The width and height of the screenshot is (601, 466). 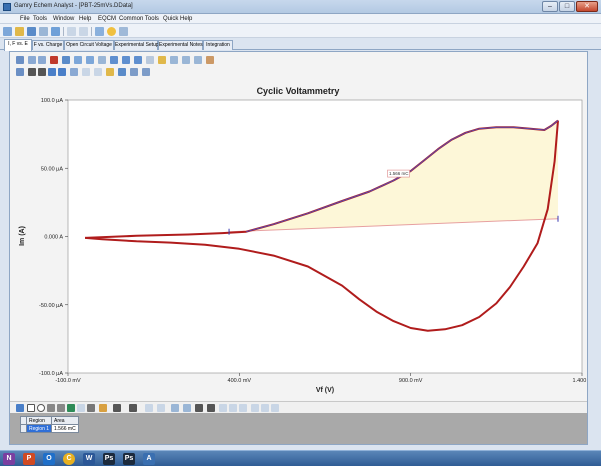 I want to click on crosshair-icon, so click(x=32, y=72).